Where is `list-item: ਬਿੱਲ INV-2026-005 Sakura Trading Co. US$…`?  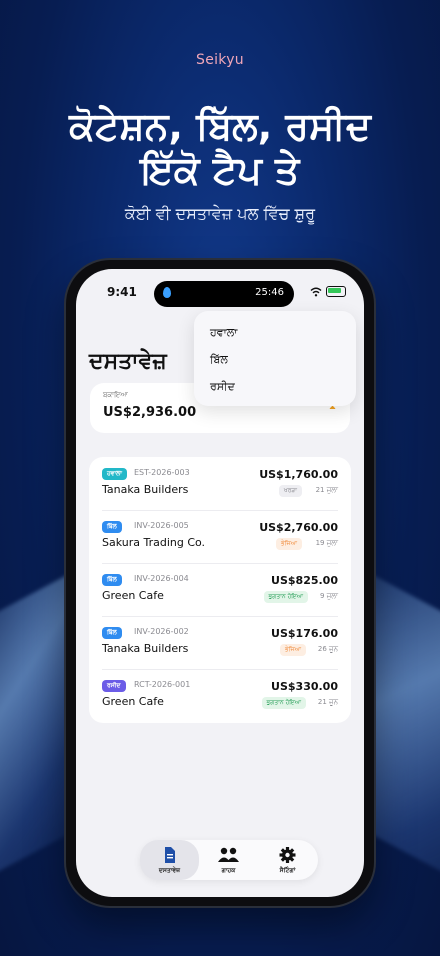
list-item: ਬਿੱਲ INV-2026-005 Sakura Trading Co. US$… is located at coordinates (220, 536).